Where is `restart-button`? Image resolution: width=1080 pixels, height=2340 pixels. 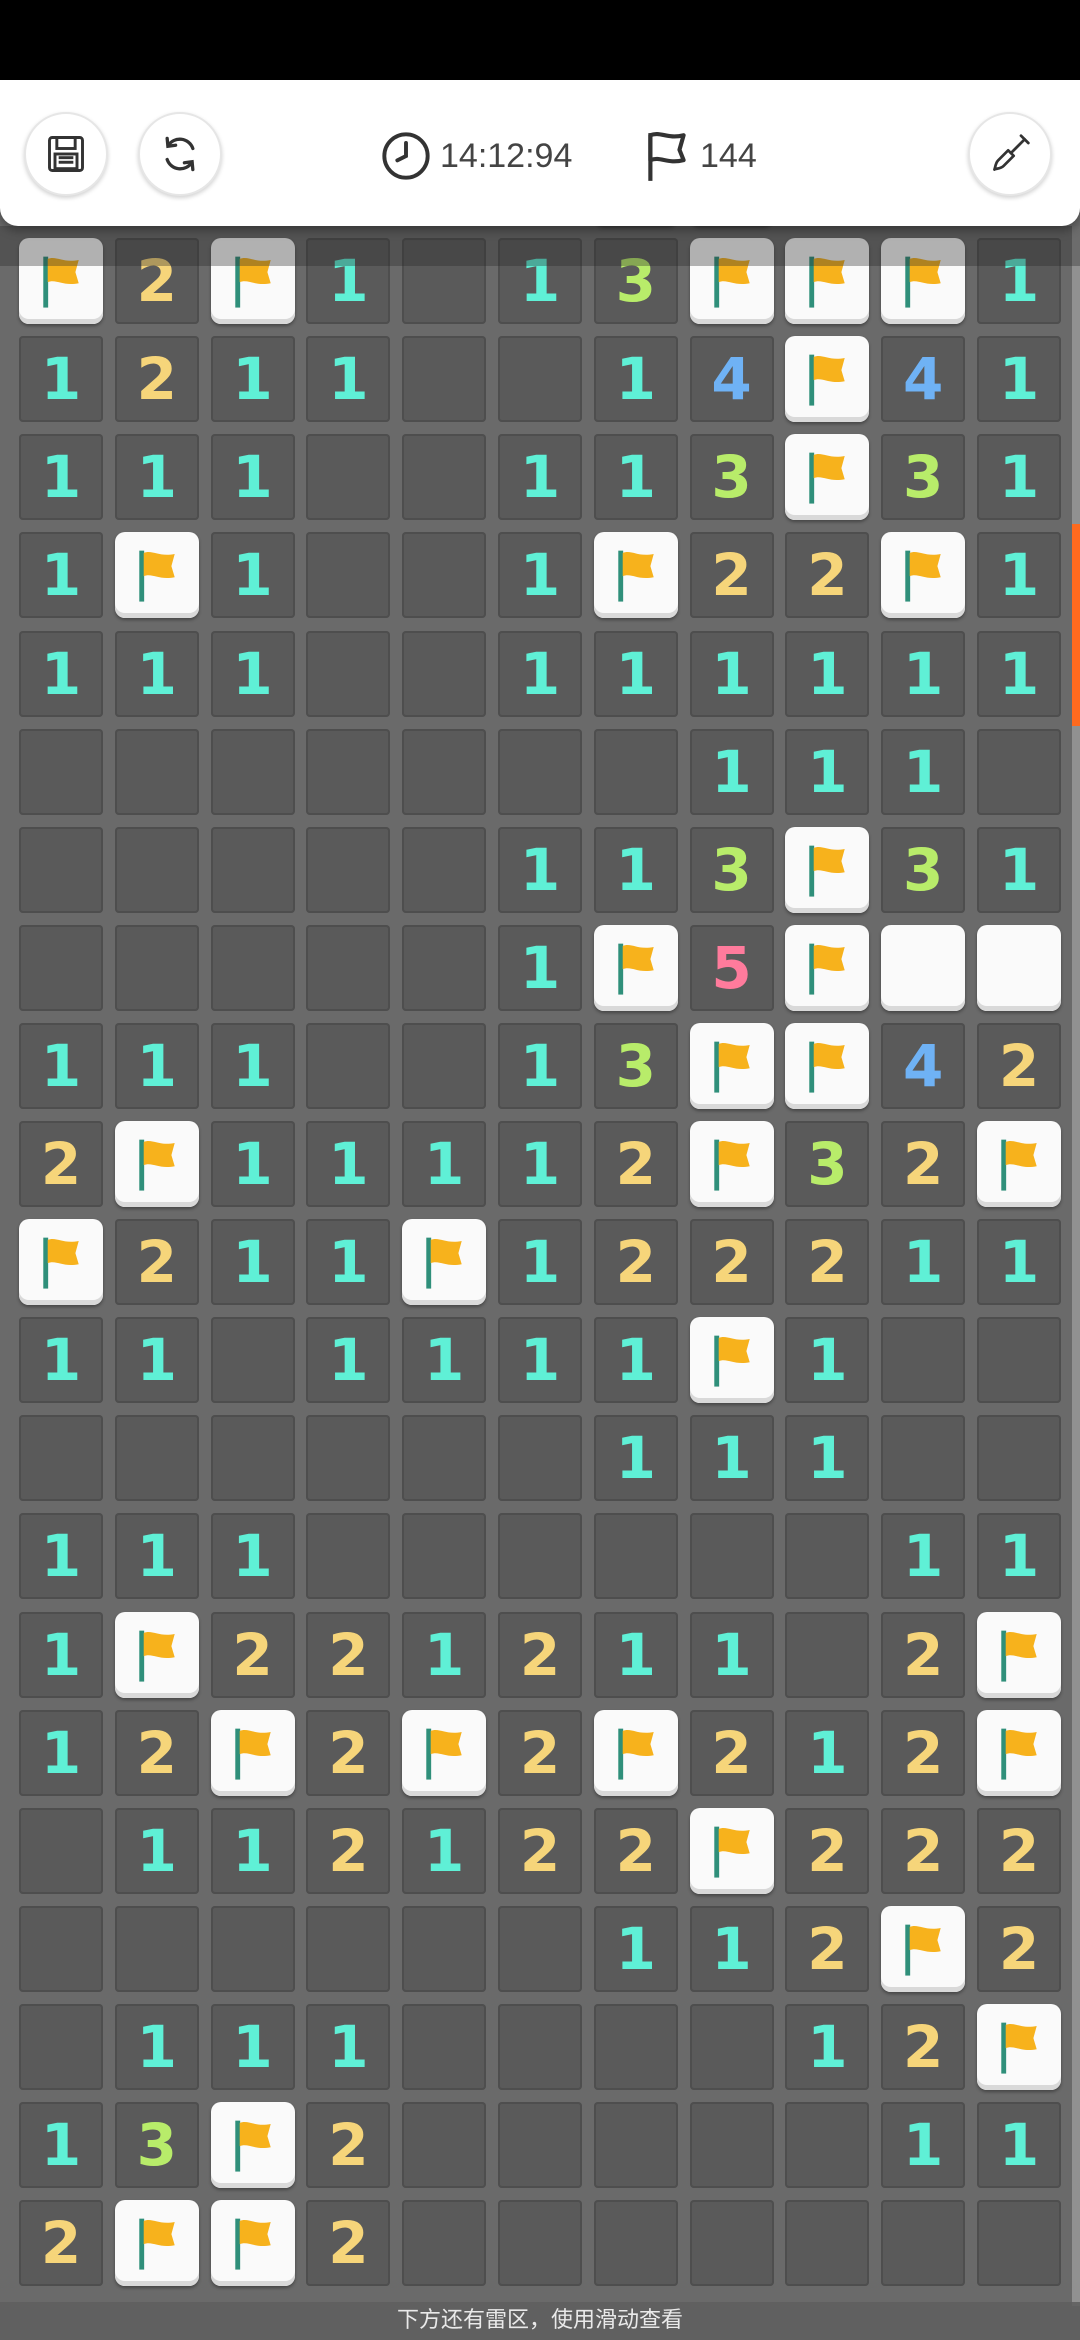 restart-button is located at coordinates (180, 154).